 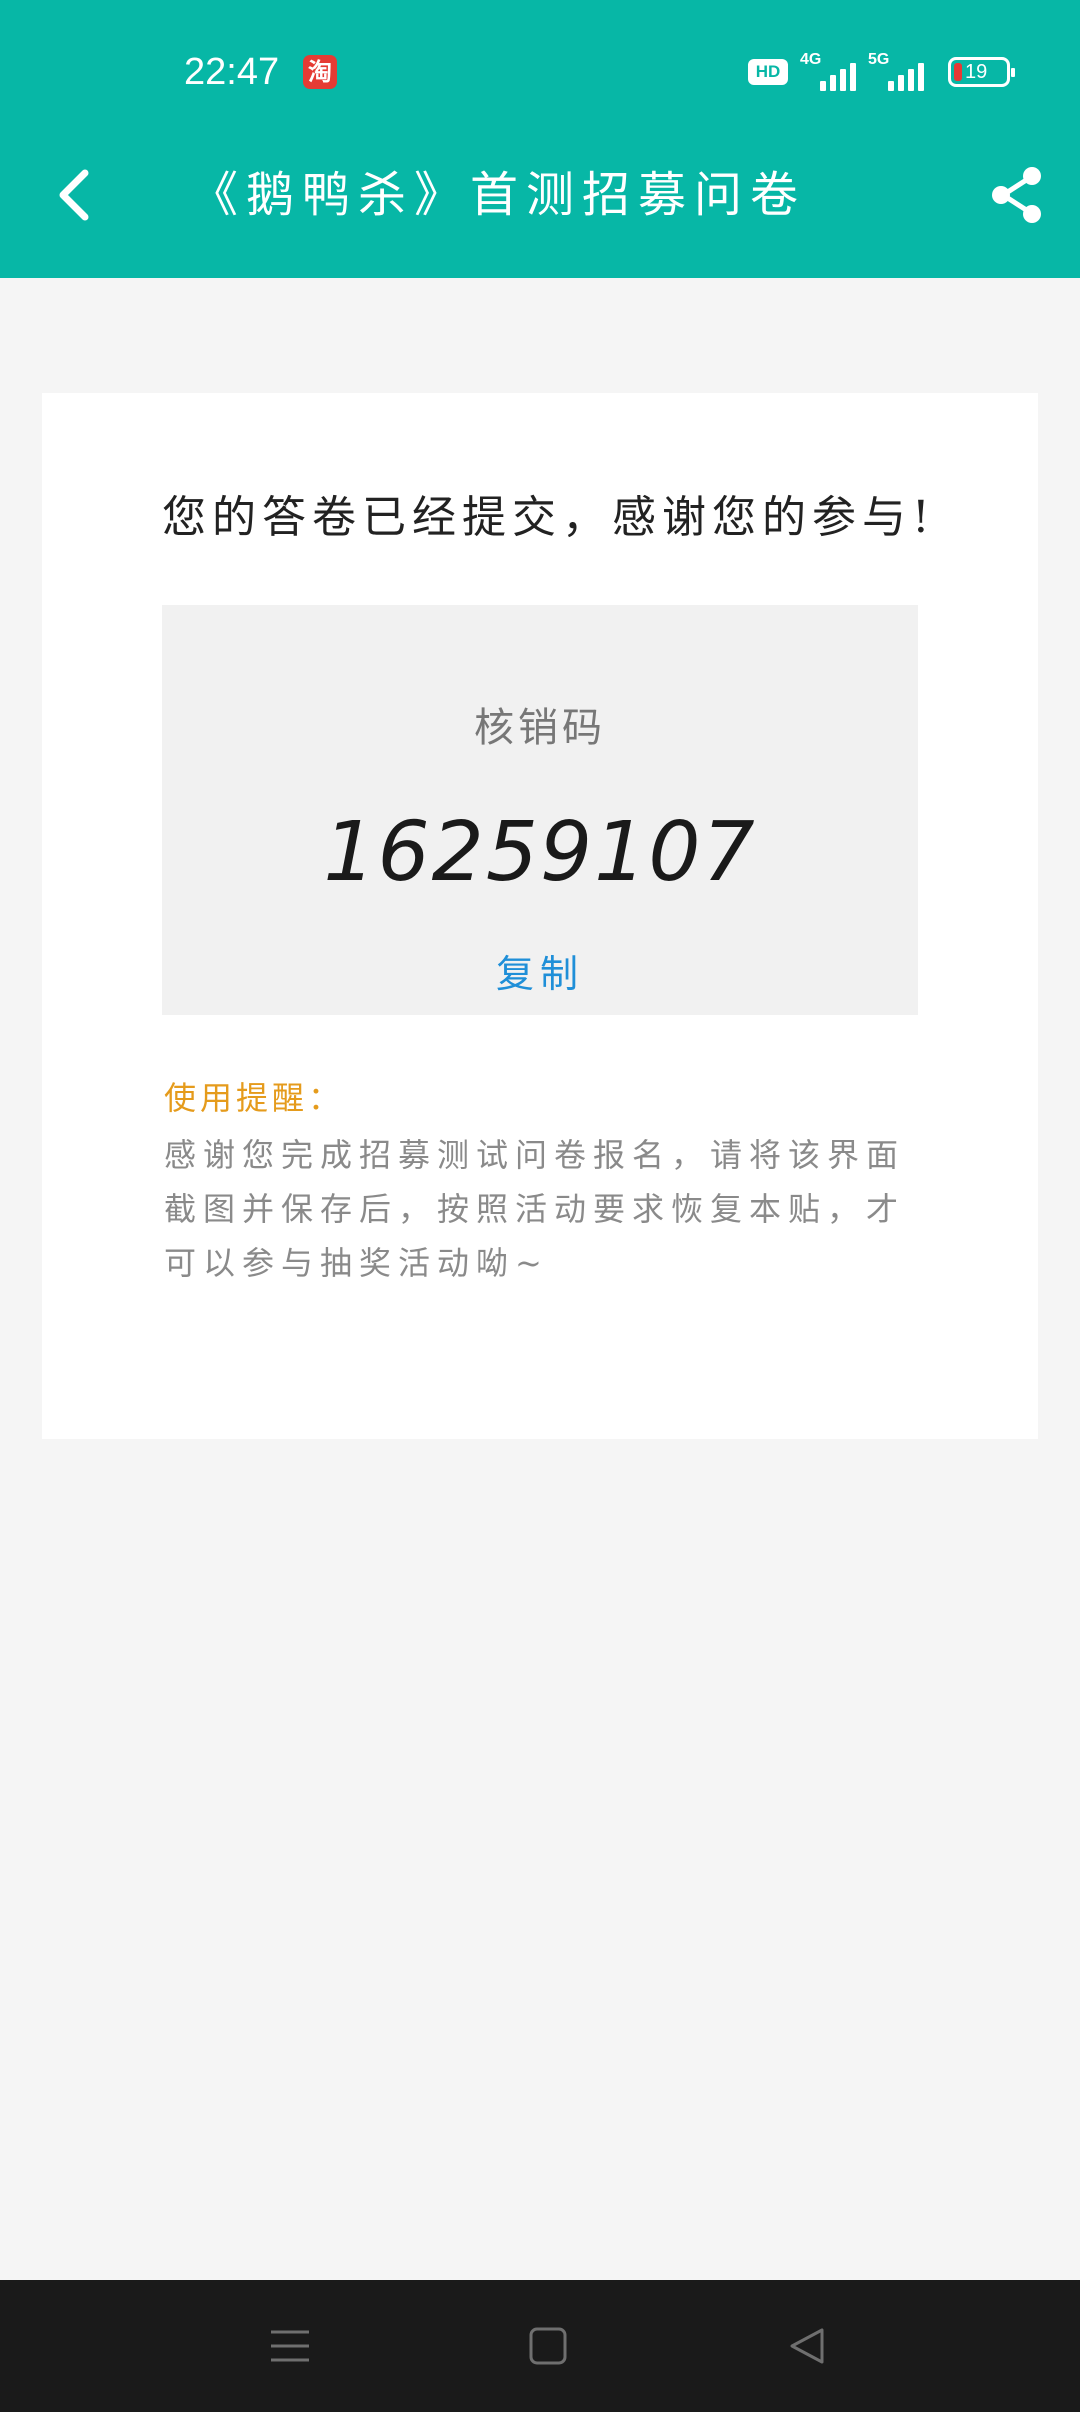 What do you see at coordinates (540, 728) in the screenshot?
I see `redemption-code-label: 核销码` at bounding box center [540, 728].